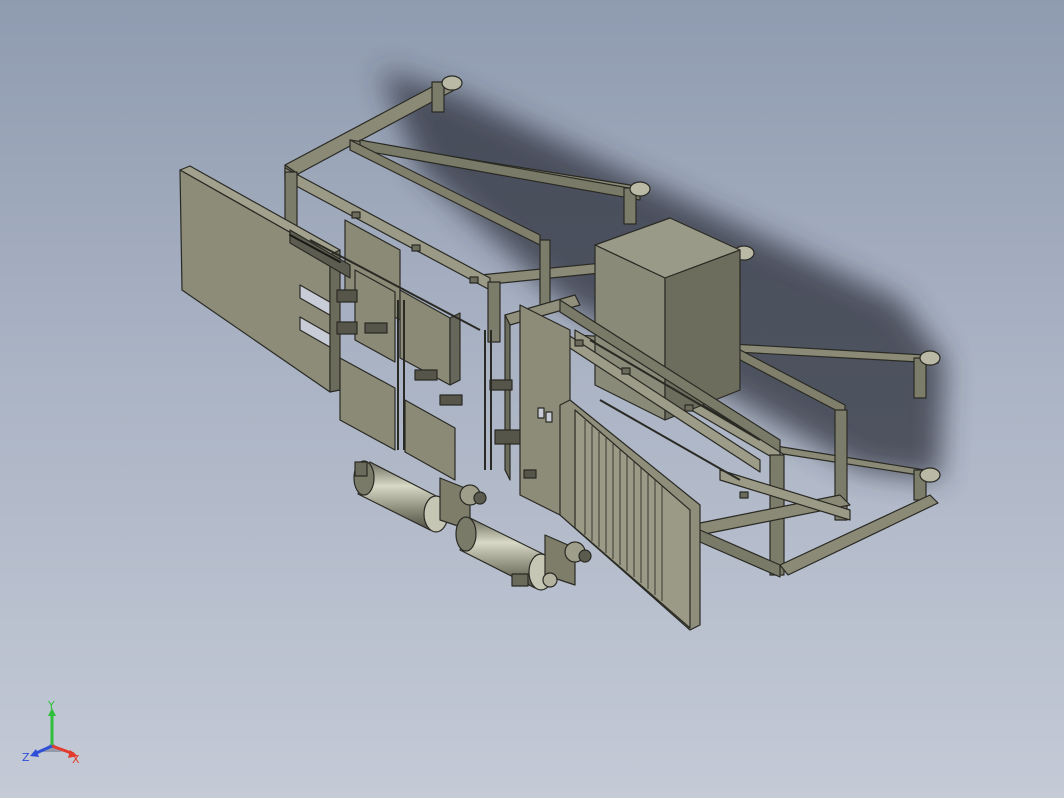 This screenshot has height=798, width=1064. Describe the element at coordinates (667, 319) in the screenshot. I see `gearbox-housing` at that location.